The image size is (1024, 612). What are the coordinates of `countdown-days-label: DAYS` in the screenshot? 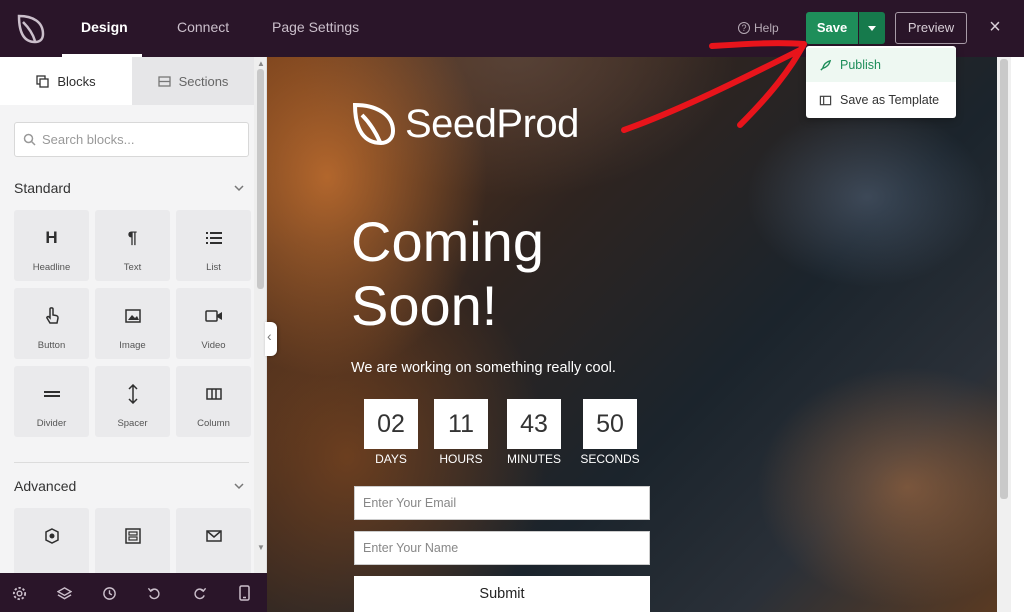 It's located at (391, 459).